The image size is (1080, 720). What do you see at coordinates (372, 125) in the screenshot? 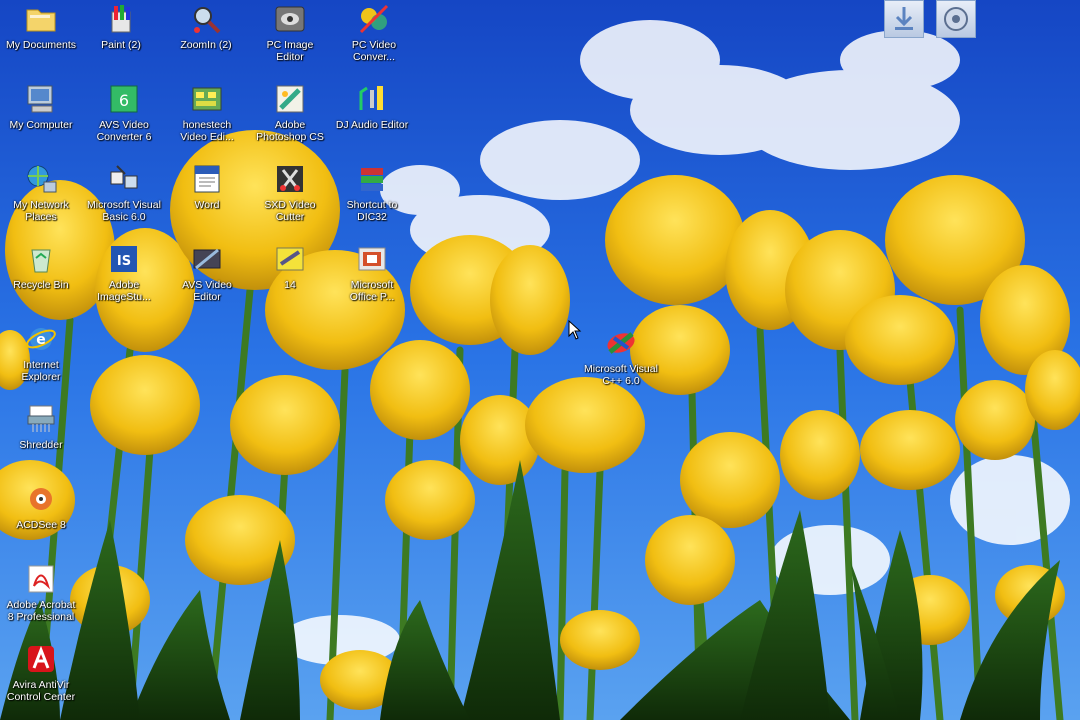
I see `icon-label: DJ Audio Editor` at bounding box center [372, 125].